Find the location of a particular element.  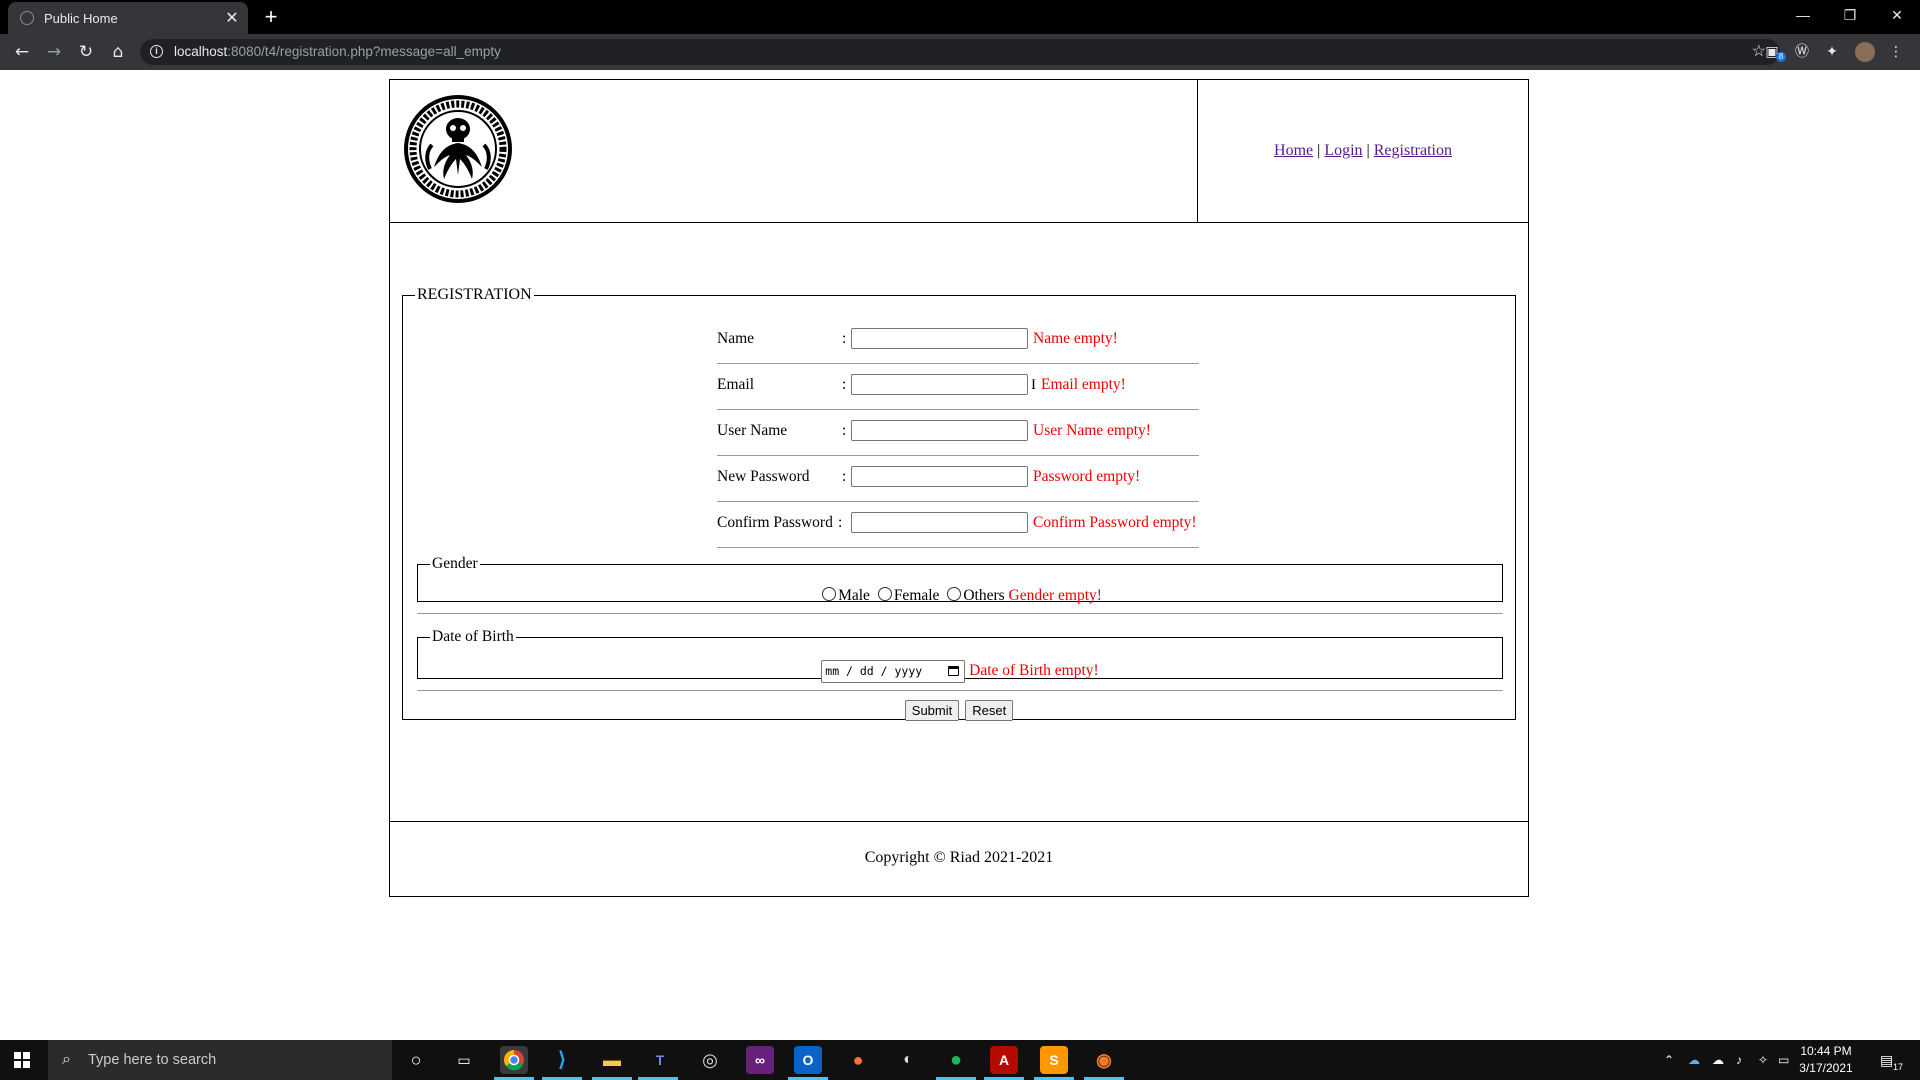

notification-center-icon: ▤ is located at coordinates (1886, 1060).